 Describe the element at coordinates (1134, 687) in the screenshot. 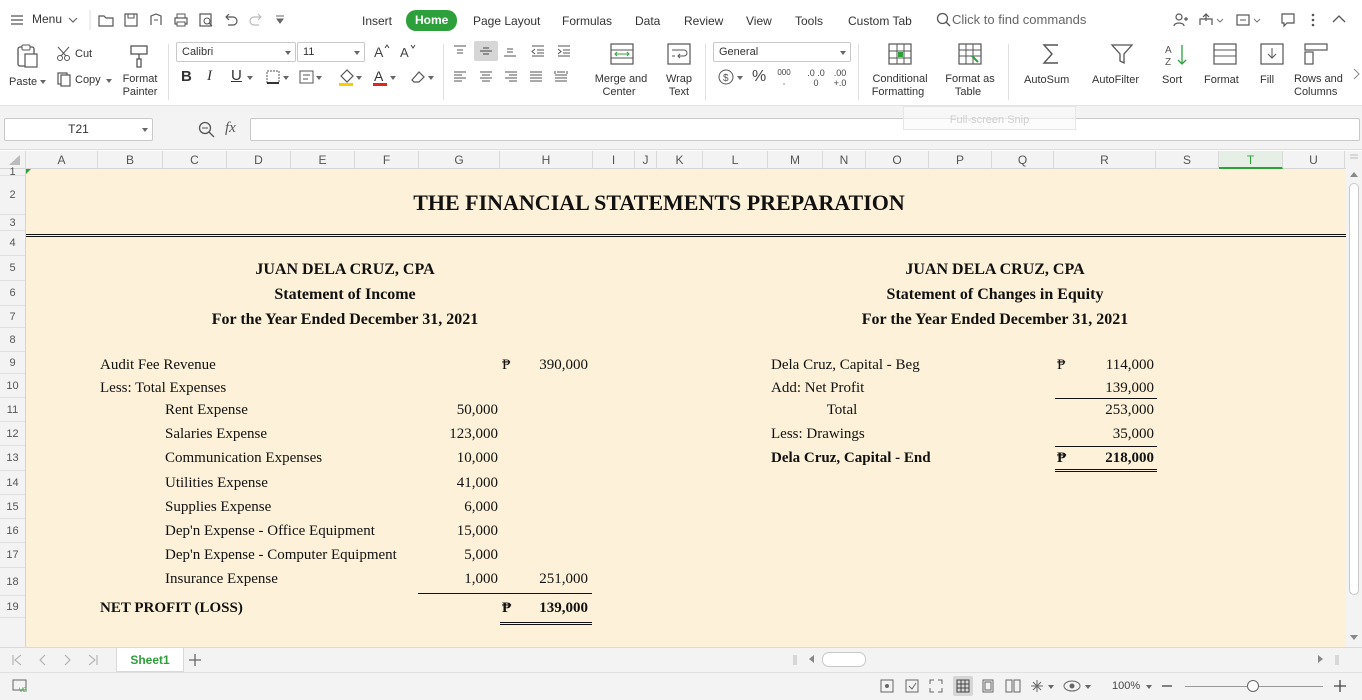

I see `zoom-select: 100%` at that location.